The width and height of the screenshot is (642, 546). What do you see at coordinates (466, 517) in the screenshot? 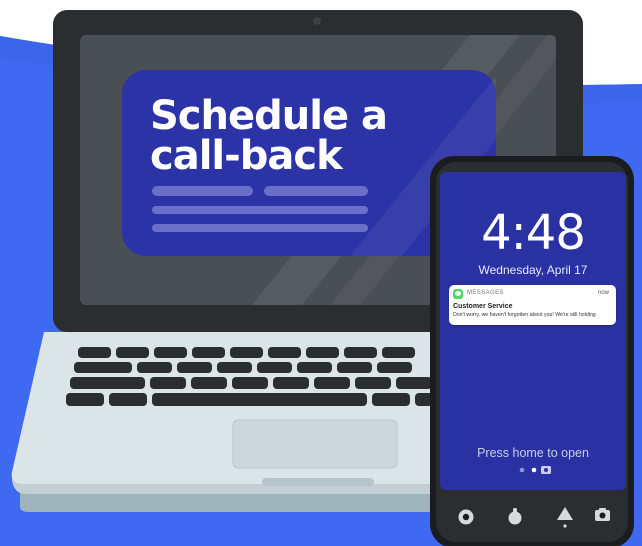
I see `record-icon` at bounding box center [466, 517].